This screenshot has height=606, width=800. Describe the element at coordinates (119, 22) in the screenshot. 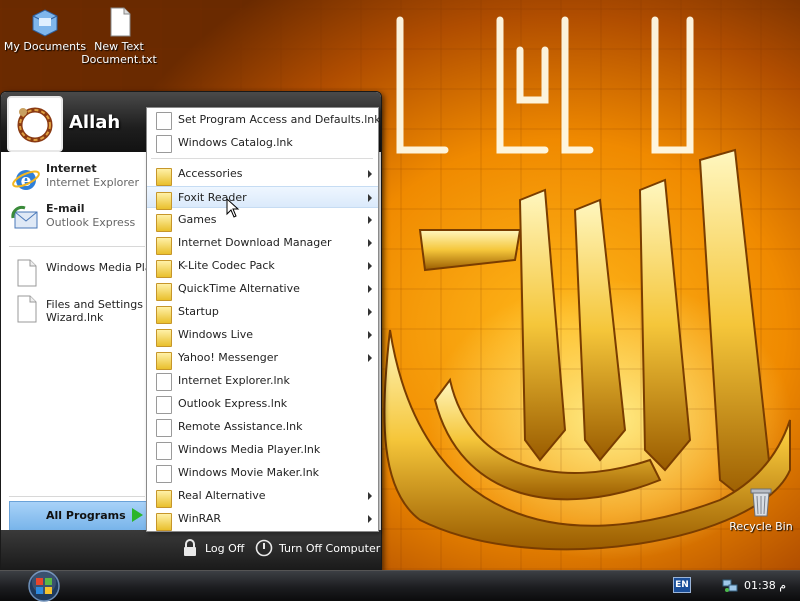

I see `text-file-icon` at that location.